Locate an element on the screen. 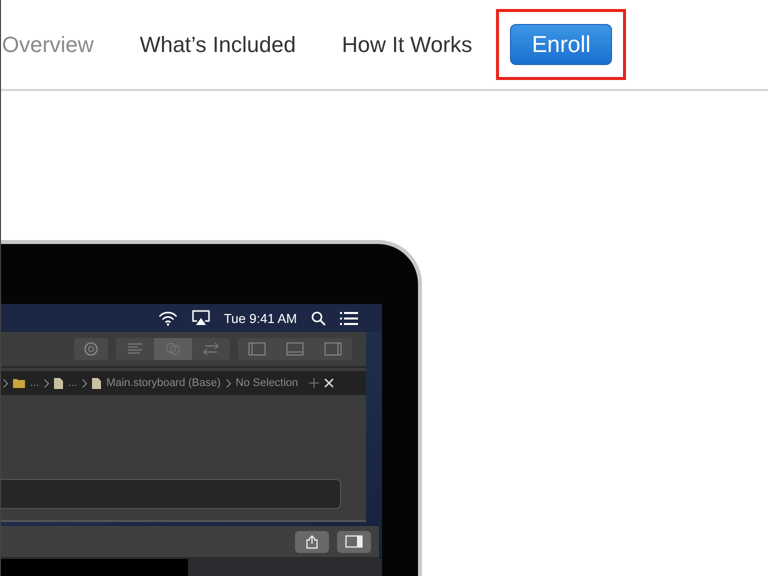  bottom-panel-icon is located at coordinates (295, 349).